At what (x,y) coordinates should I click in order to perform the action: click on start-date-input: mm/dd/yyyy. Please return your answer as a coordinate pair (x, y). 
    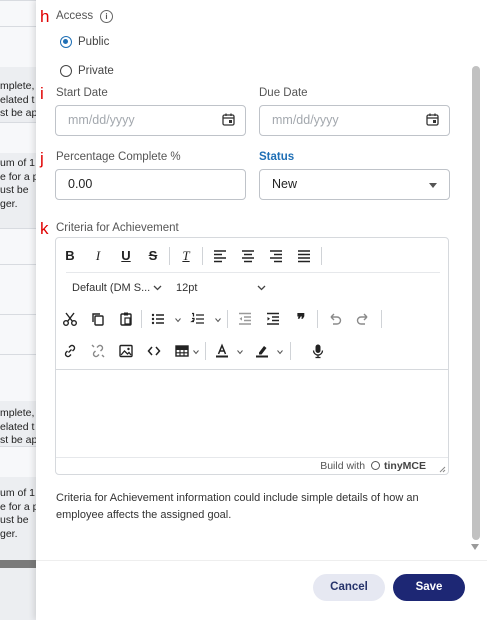
    Looking at the image, I should click on (150, 120).